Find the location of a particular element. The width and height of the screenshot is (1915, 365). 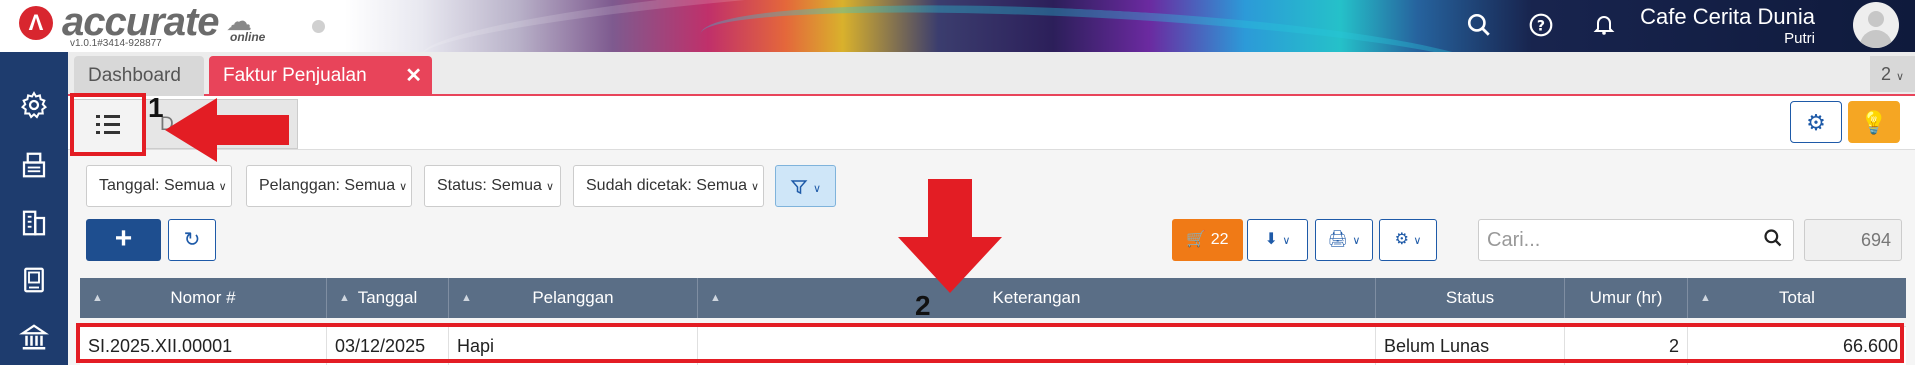

filter-status-label: Status: Semua is located at coordinates (489, 185).